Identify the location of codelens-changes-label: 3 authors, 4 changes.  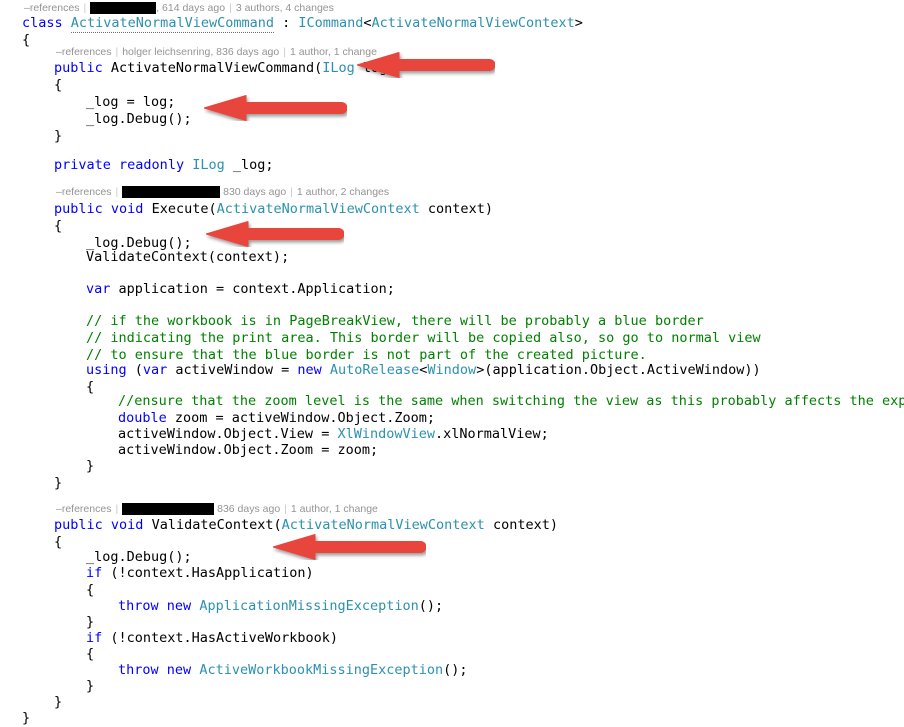
(285, 8).